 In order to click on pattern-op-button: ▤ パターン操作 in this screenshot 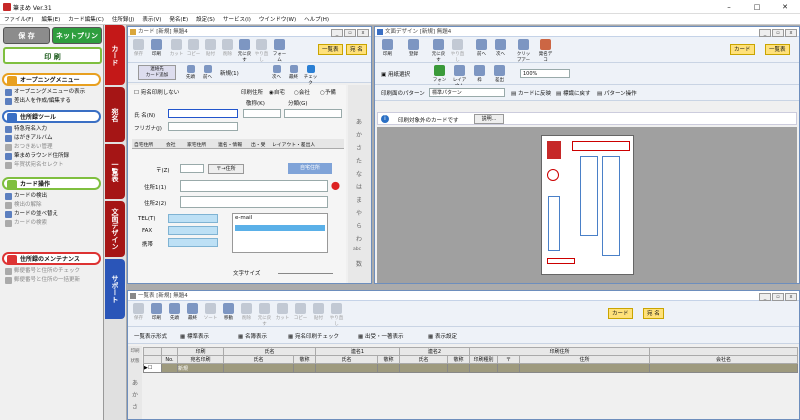, I will do `click(617, 93)`.